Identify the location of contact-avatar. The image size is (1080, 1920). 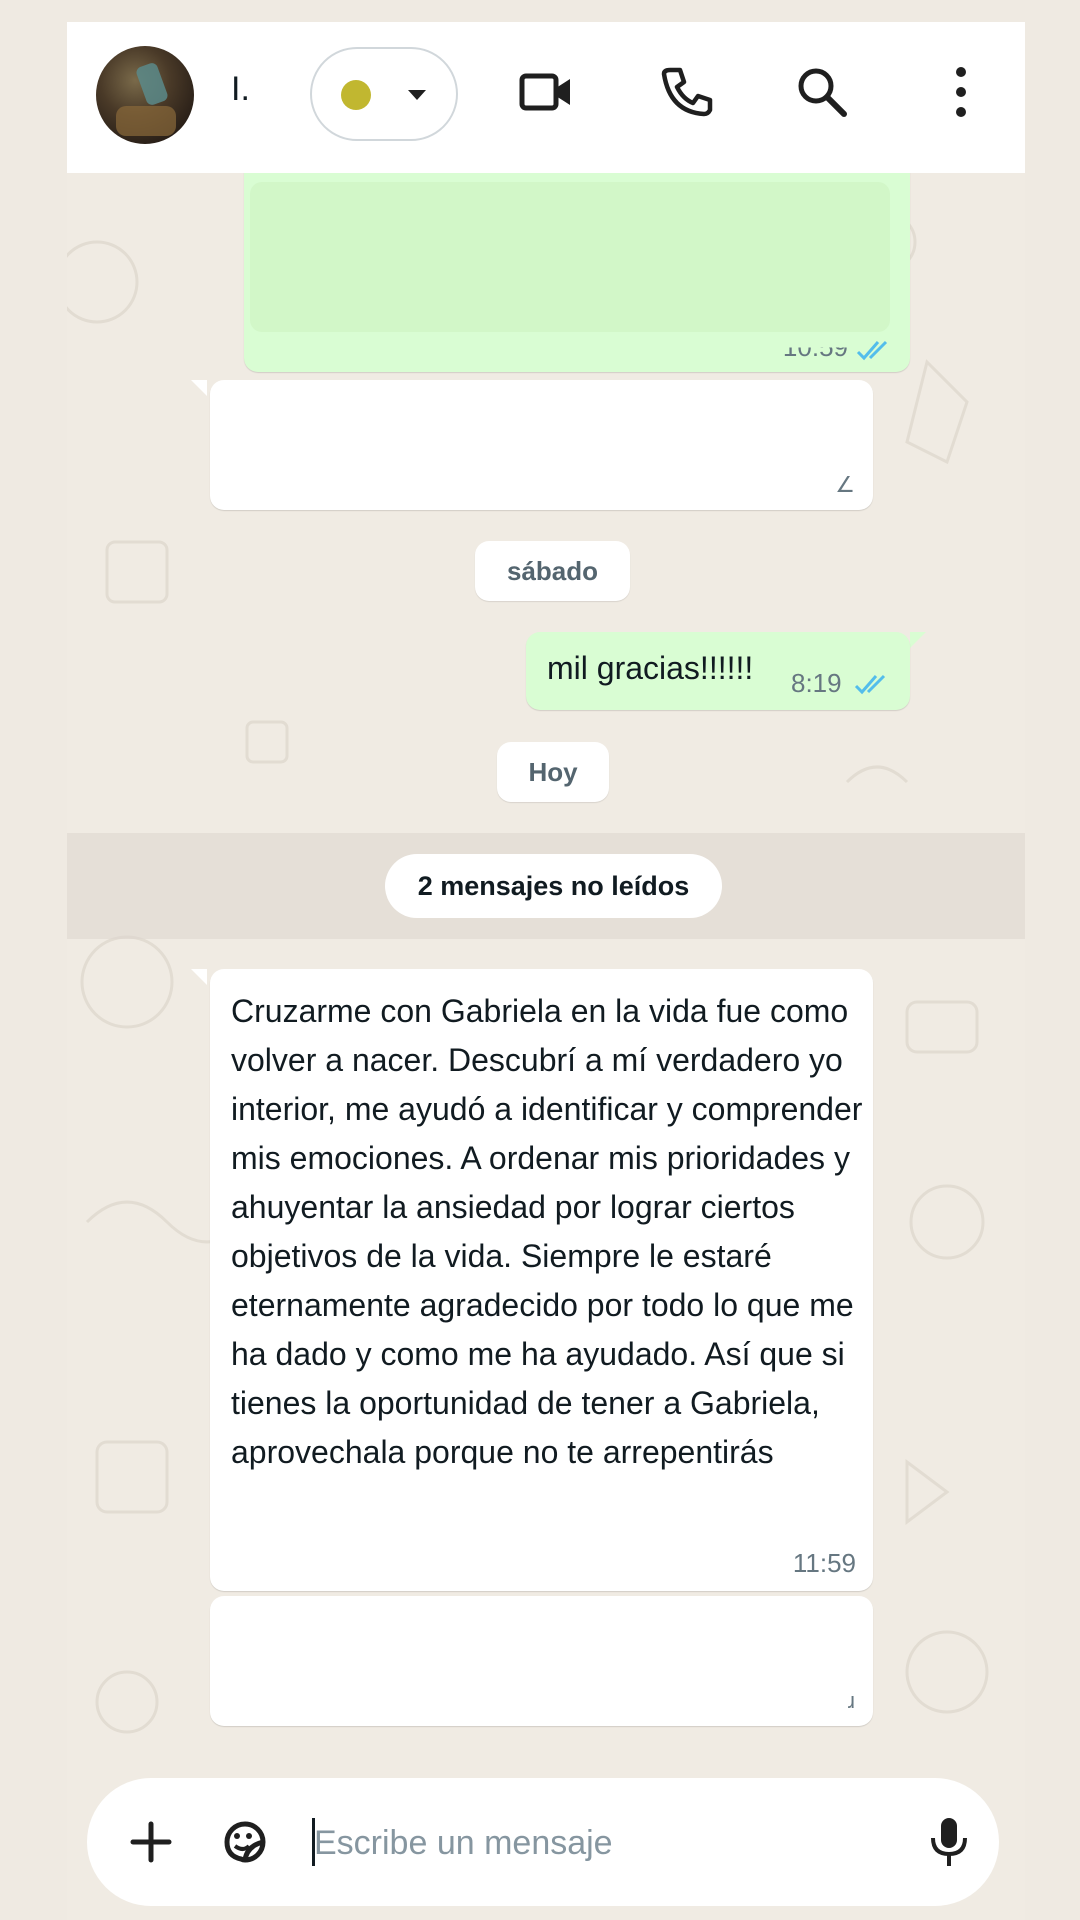
(145, 95).